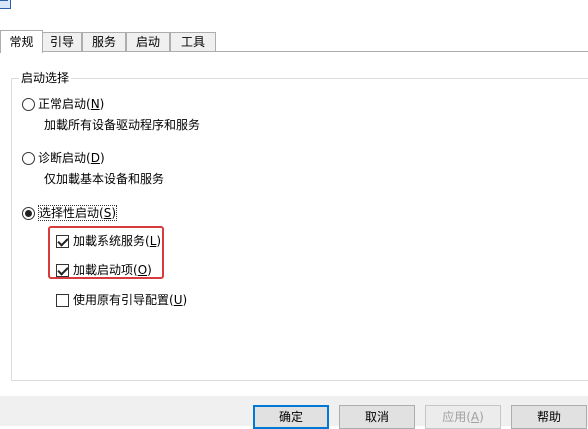 The image size is (588, 429). Describe the element at coordinates (71, 158) in the screenshot. I see `diagnostic-startup-label: 诊断启动(D)` at that location.